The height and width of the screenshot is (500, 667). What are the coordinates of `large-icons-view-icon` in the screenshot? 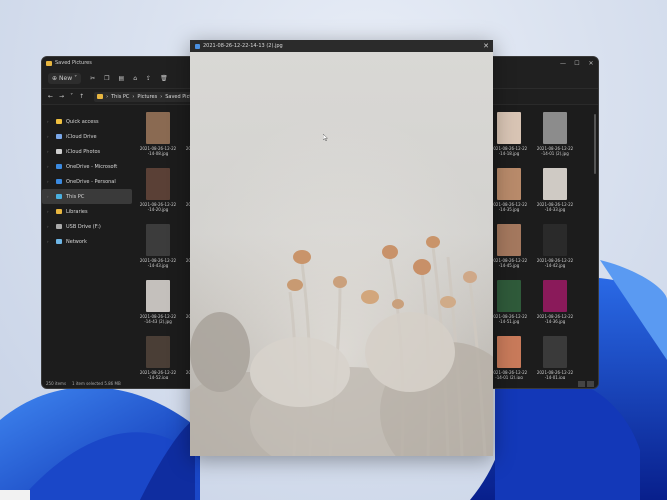 It's located at (590, 384).